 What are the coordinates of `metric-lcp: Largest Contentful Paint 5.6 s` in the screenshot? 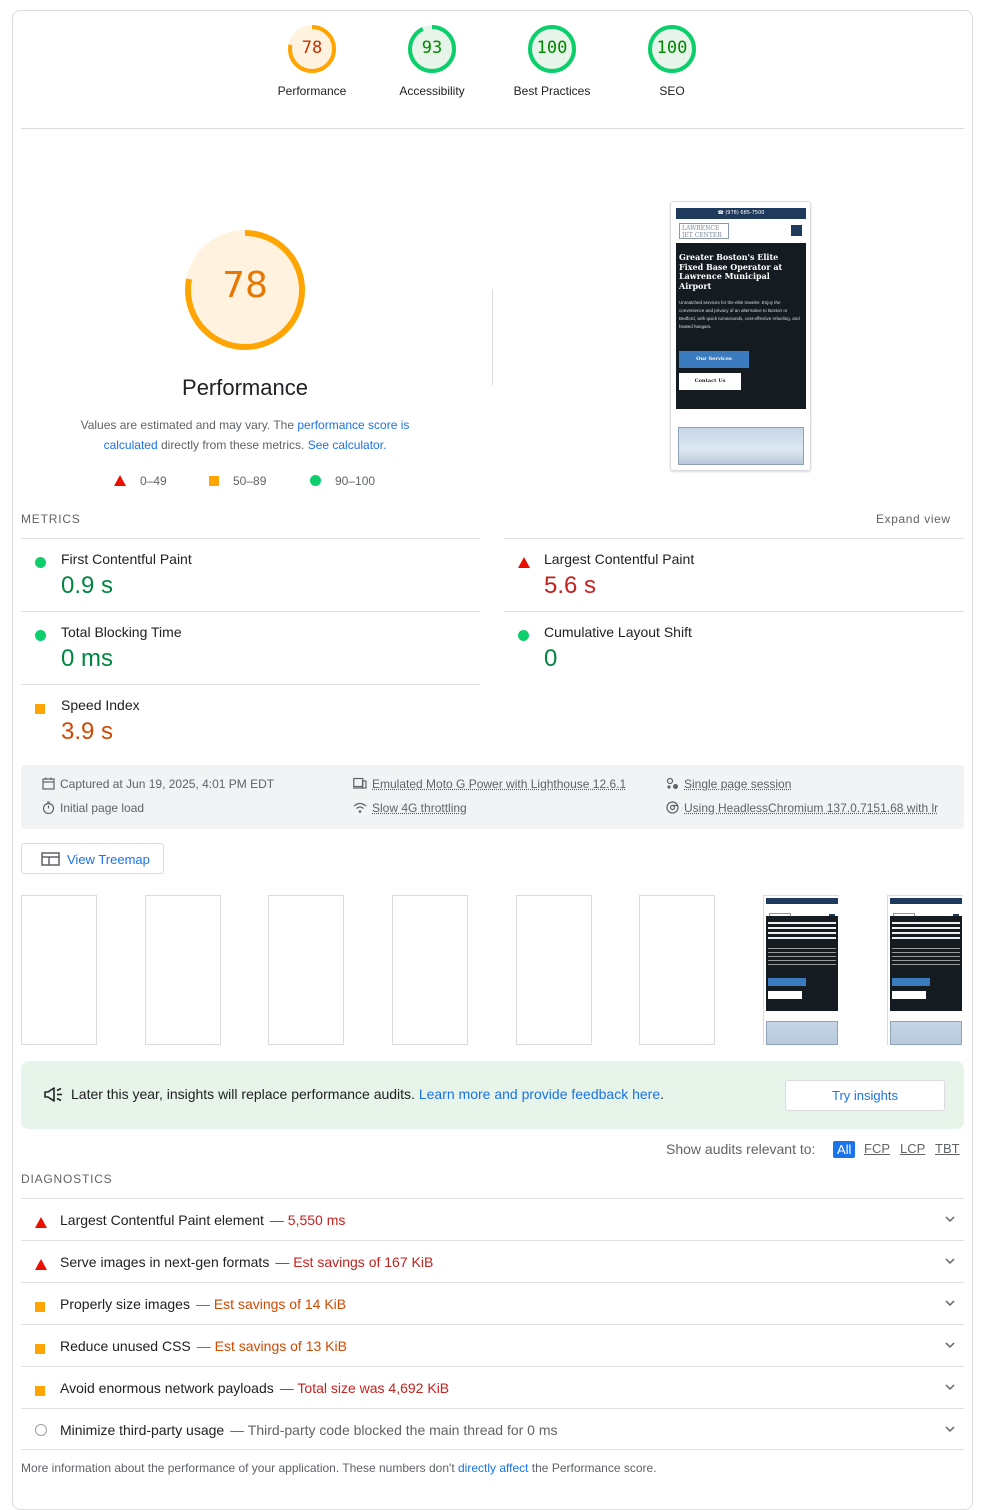 It's located at (724, 574).